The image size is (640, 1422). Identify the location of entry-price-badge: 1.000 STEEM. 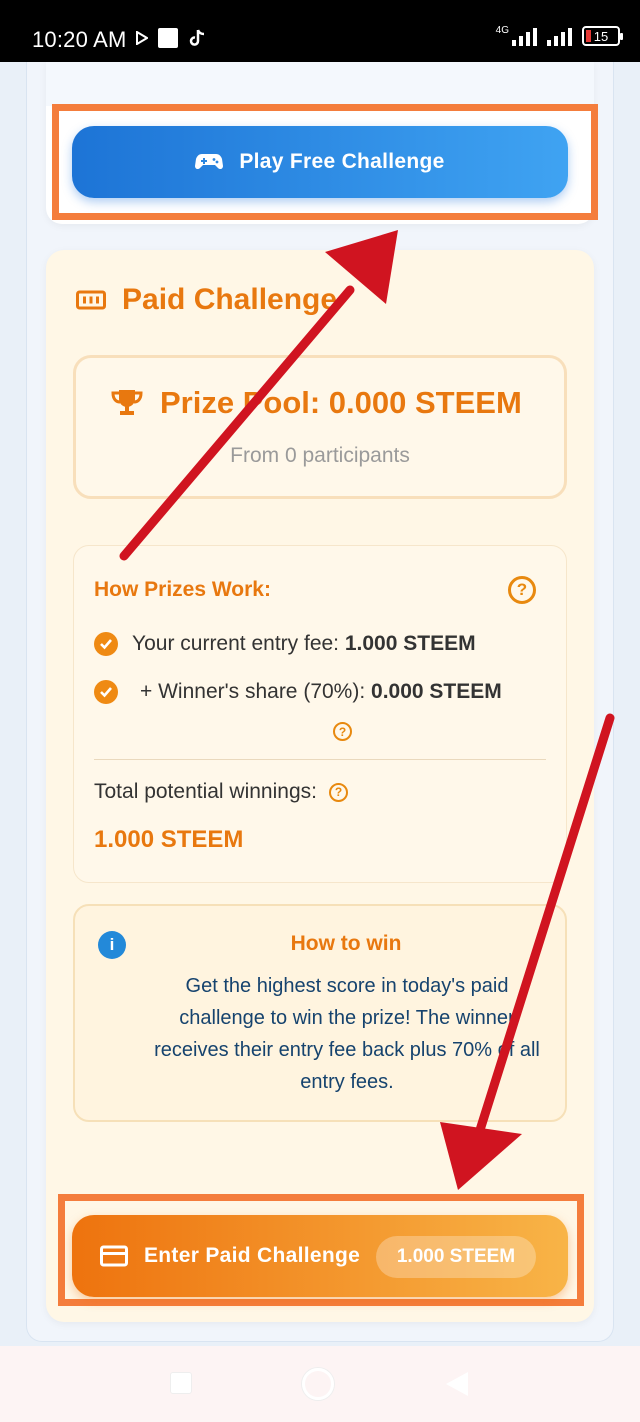
(456, 1257).